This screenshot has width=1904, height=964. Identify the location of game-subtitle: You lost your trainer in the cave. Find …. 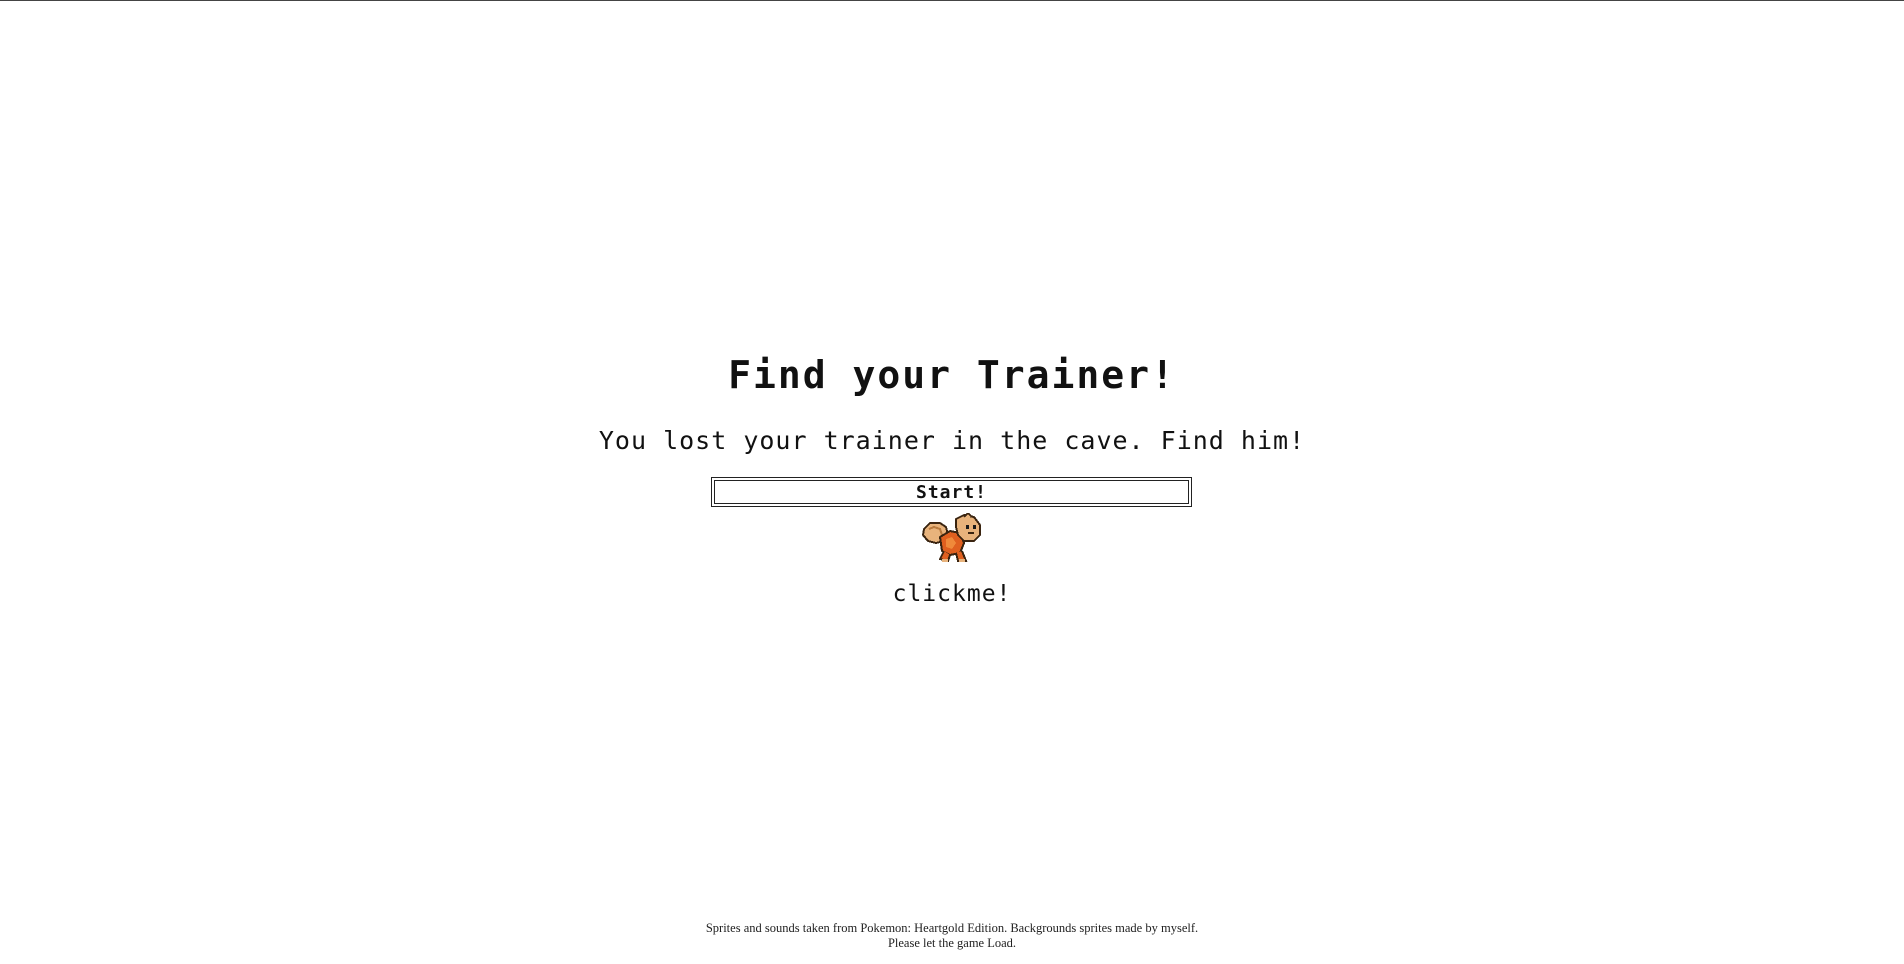
(952, 440).